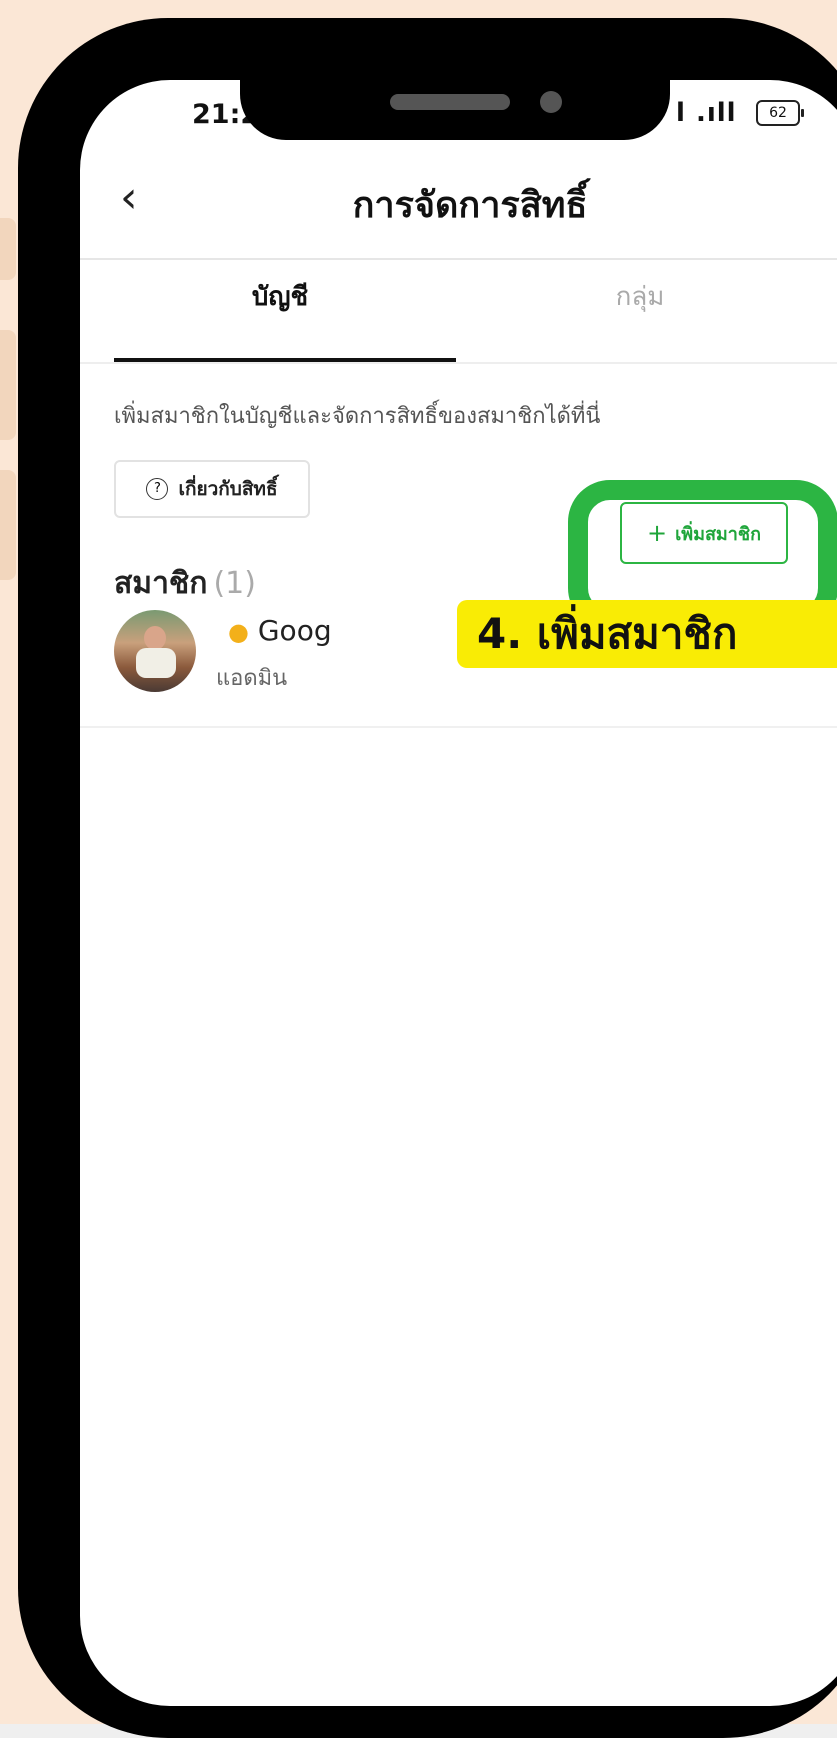 This screenshot has width=837, height=1738. I want to click on avatar, so click(155, 651).